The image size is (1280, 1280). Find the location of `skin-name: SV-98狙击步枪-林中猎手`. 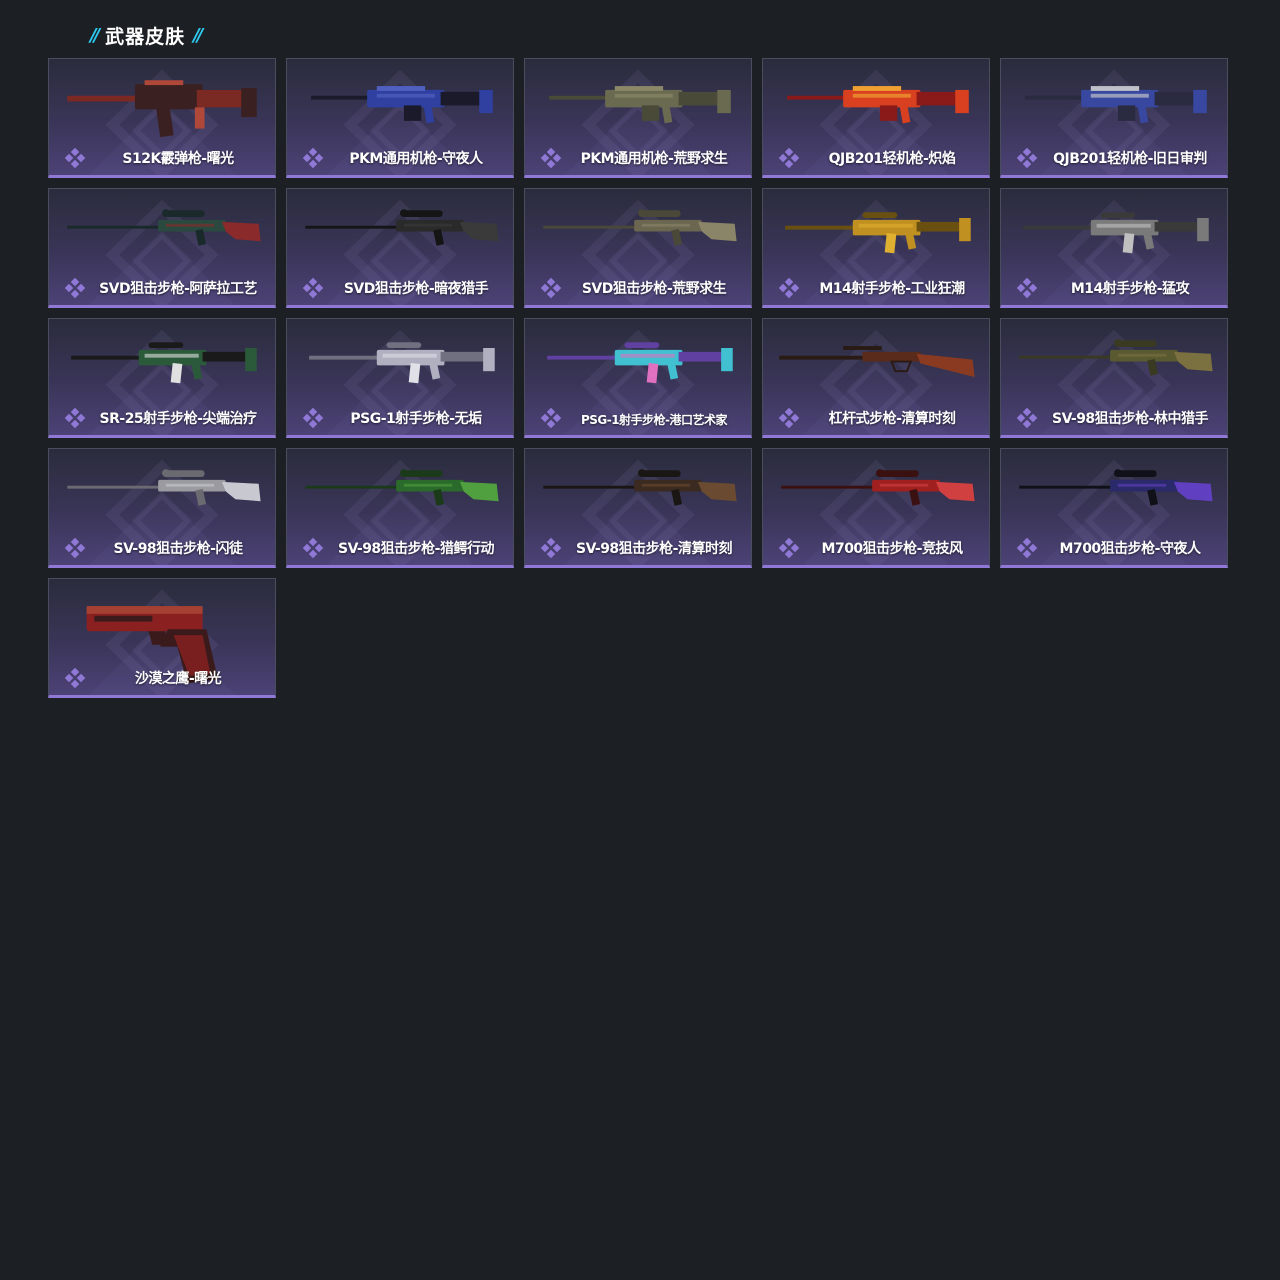

skin-name: SV-98狙击步枪-林中猎手 is located at coordinates (1130, 419).